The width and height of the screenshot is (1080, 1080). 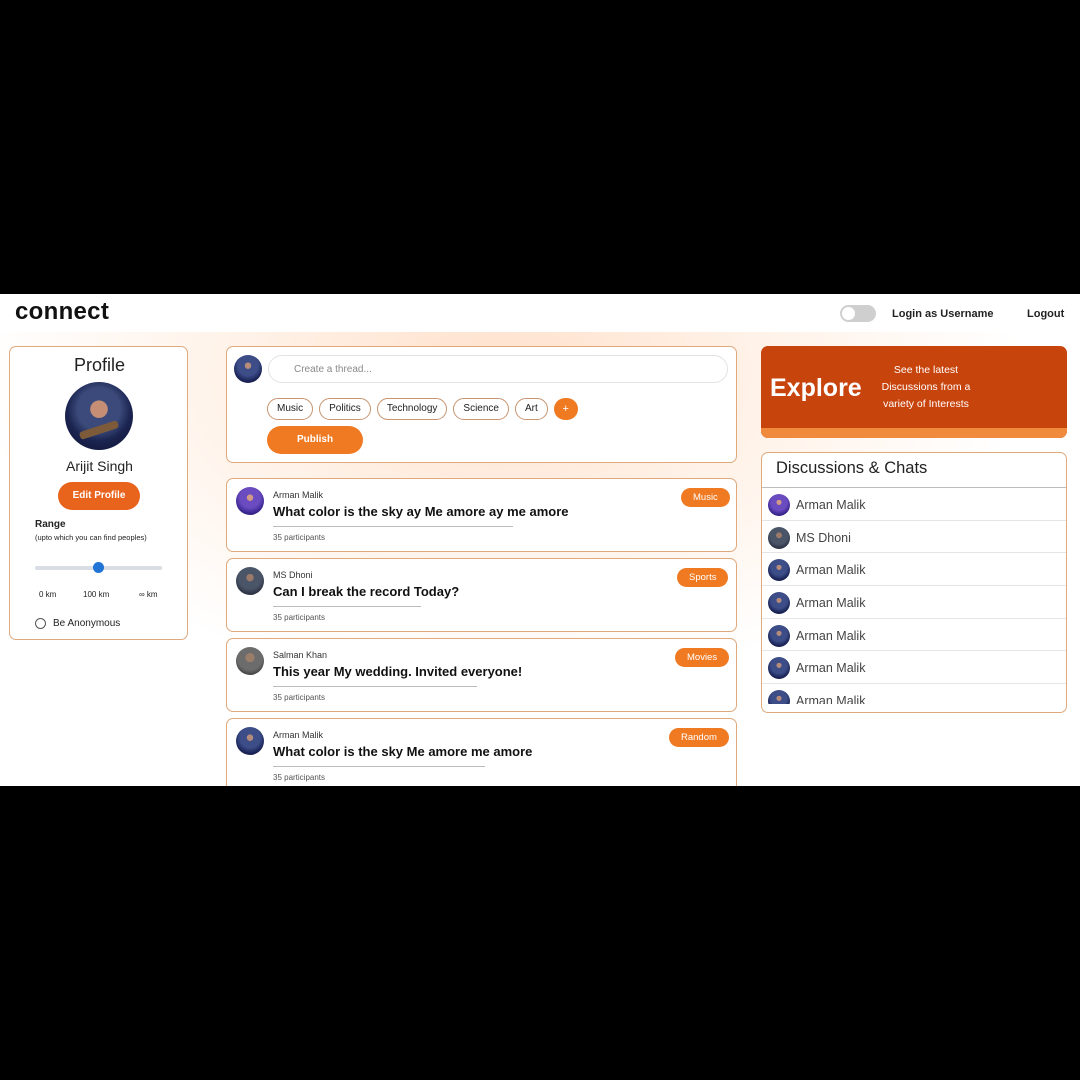 I want to click on toggle-knob, so click(x=848, y=313).